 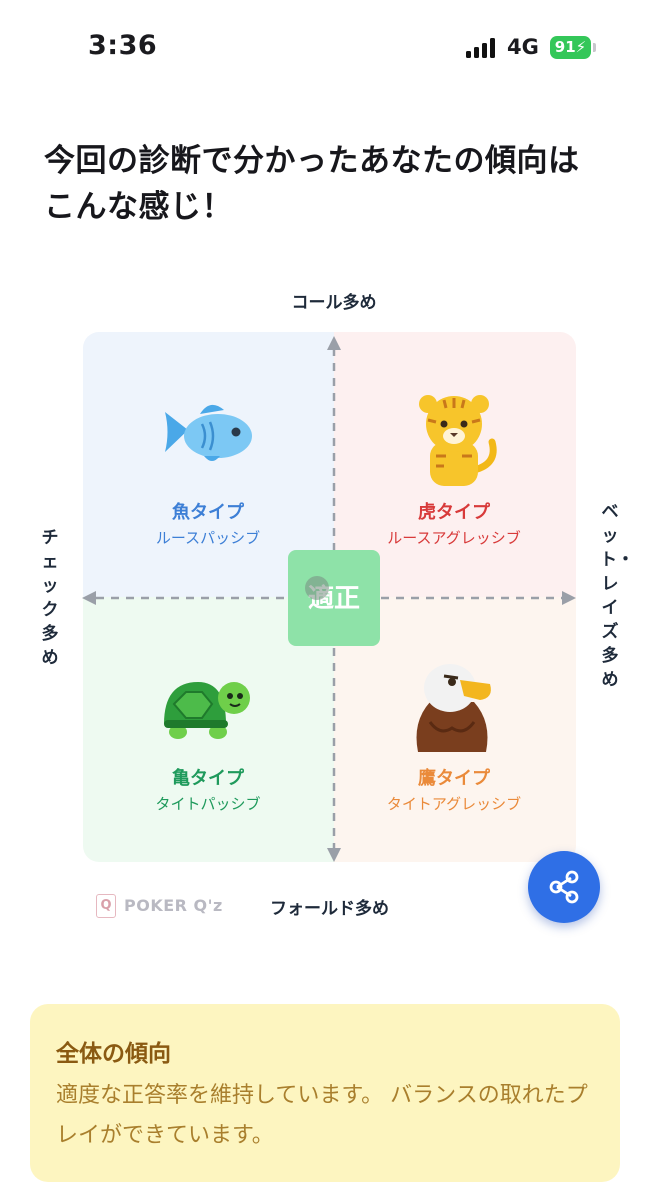 What do you see at coordinates (208, 512) in the screenshot?
I see `fish-type-name: 魚タイプ` at bounding box center [208, 512].